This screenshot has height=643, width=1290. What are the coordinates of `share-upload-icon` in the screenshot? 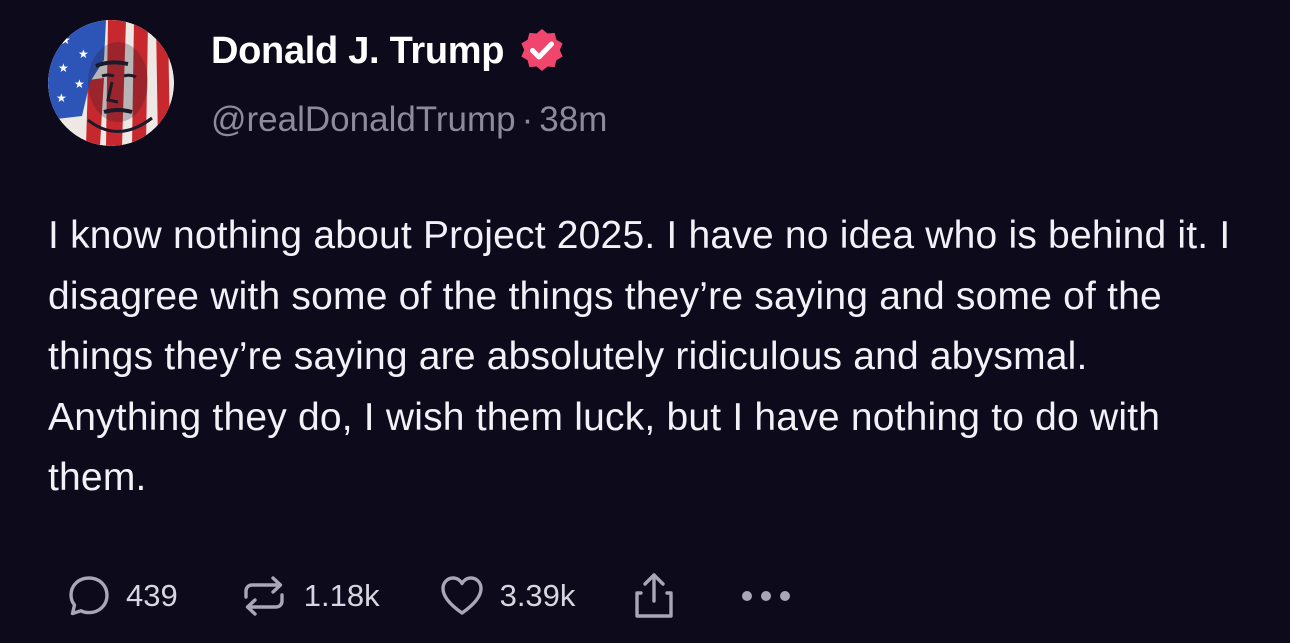 It's located at (654, 596).